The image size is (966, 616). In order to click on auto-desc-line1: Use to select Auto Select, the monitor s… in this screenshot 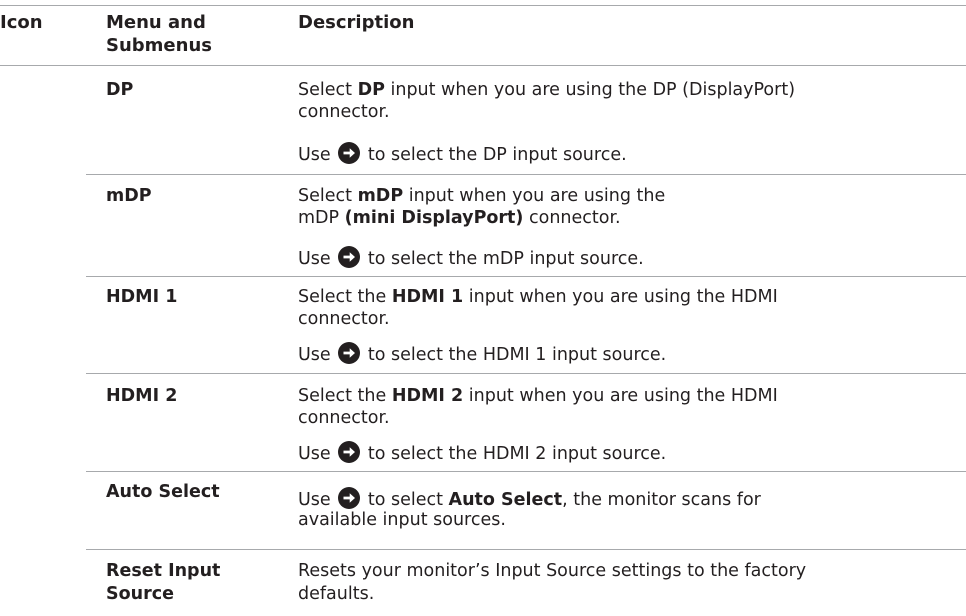, I will do `click(529, 499)`.